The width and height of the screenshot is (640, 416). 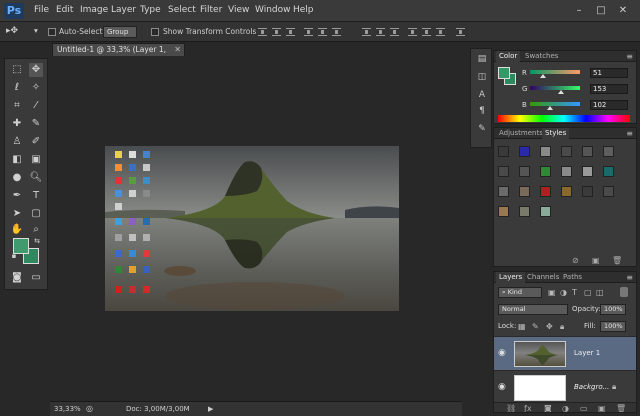 I want to click on distribute-bottom-icon, so click(x=394, y=32).